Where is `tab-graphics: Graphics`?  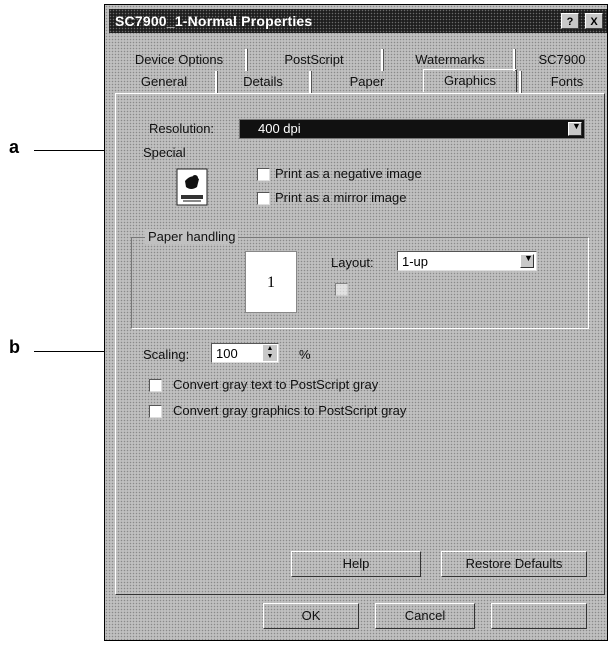
tab-graphics: Graphics is located at coordinates (470, 80).